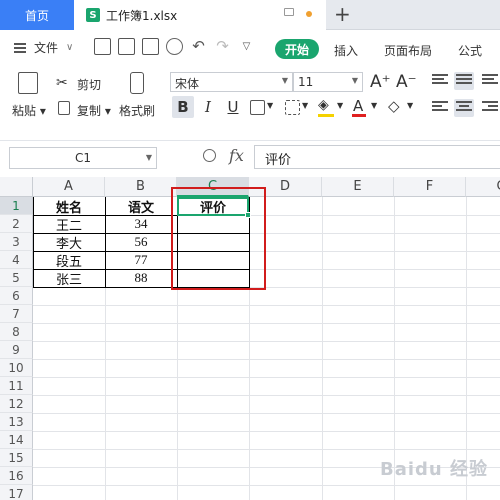  What do you see at coordinates (69, 206) in the screenshot?
I see `cell-a1: 姓名` at bounding box center [69, 206].